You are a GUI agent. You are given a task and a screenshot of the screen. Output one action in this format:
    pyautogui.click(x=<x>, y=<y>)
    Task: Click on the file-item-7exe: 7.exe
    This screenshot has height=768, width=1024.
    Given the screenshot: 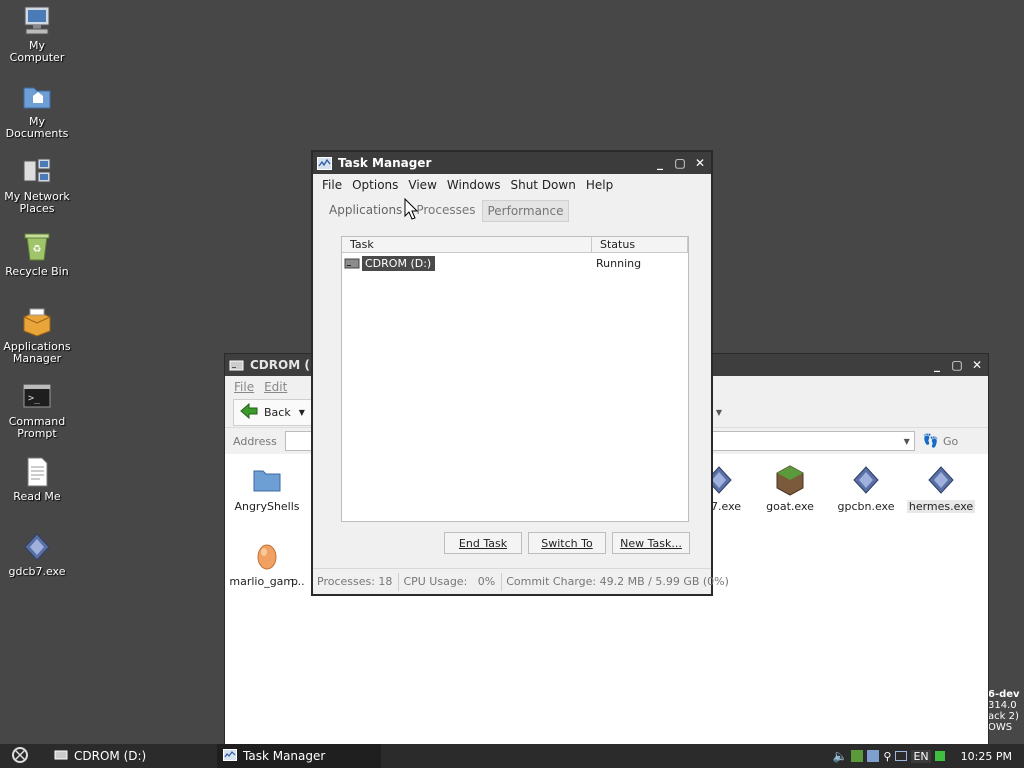 What is the action you would take?
    pyautogui.click(x=727, y=488)
    